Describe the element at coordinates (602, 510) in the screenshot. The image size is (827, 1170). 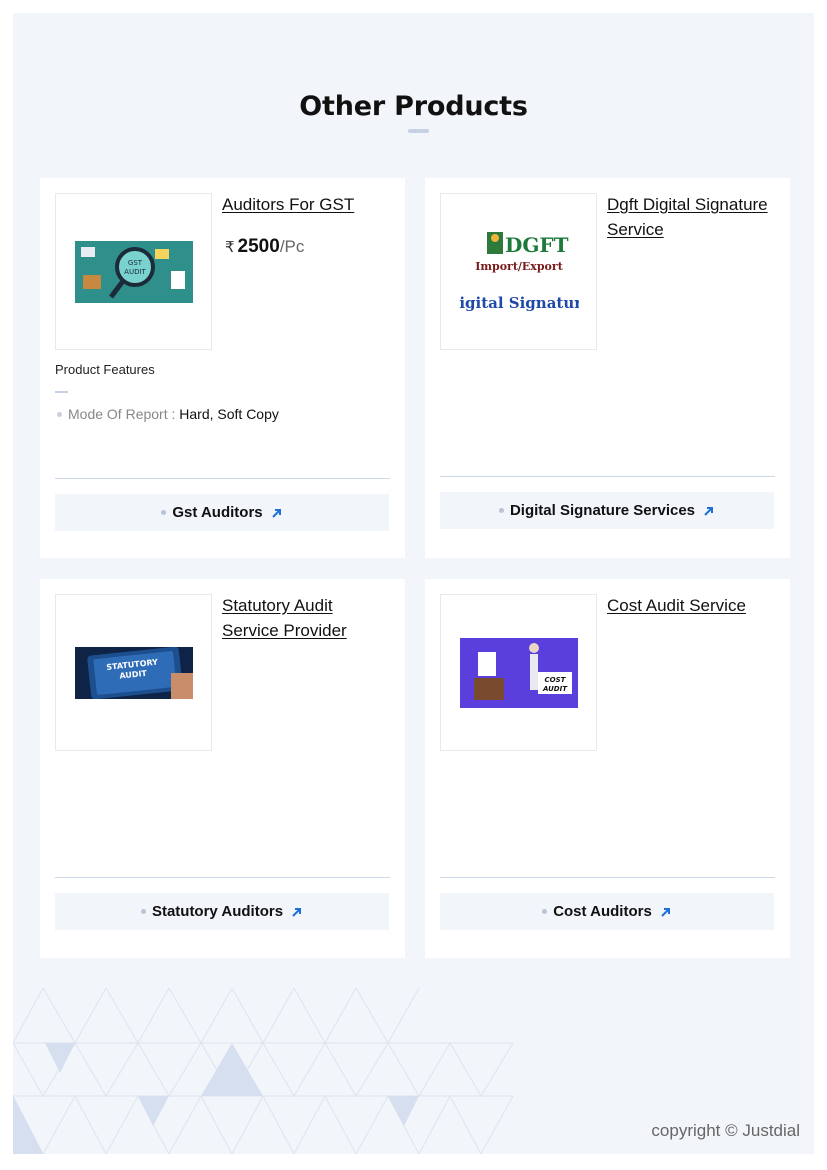
I see `category-label: Digital Signature Services` at that location.